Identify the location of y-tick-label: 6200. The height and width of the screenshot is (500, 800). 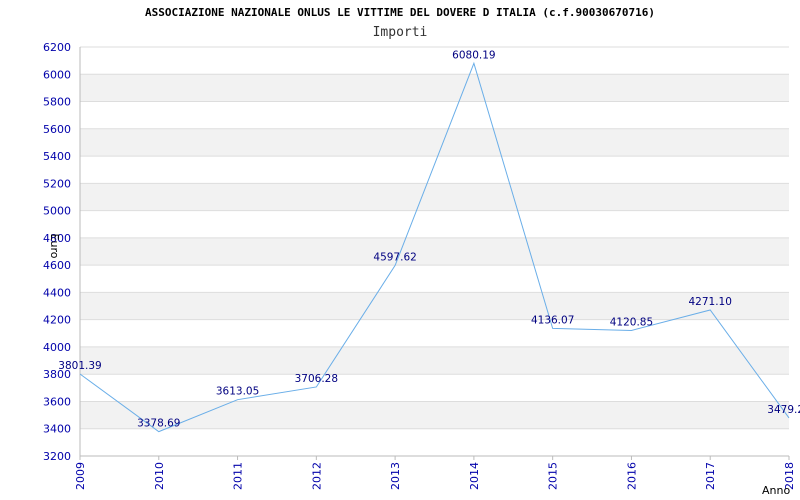
(57, 47).